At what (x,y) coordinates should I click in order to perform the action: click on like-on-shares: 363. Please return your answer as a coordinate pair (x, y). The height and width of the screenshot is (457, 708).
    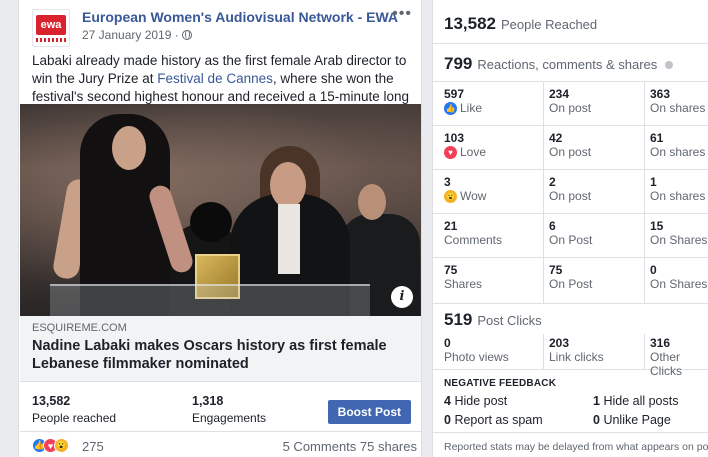
    Looking at the image, I should click on (660, 94).